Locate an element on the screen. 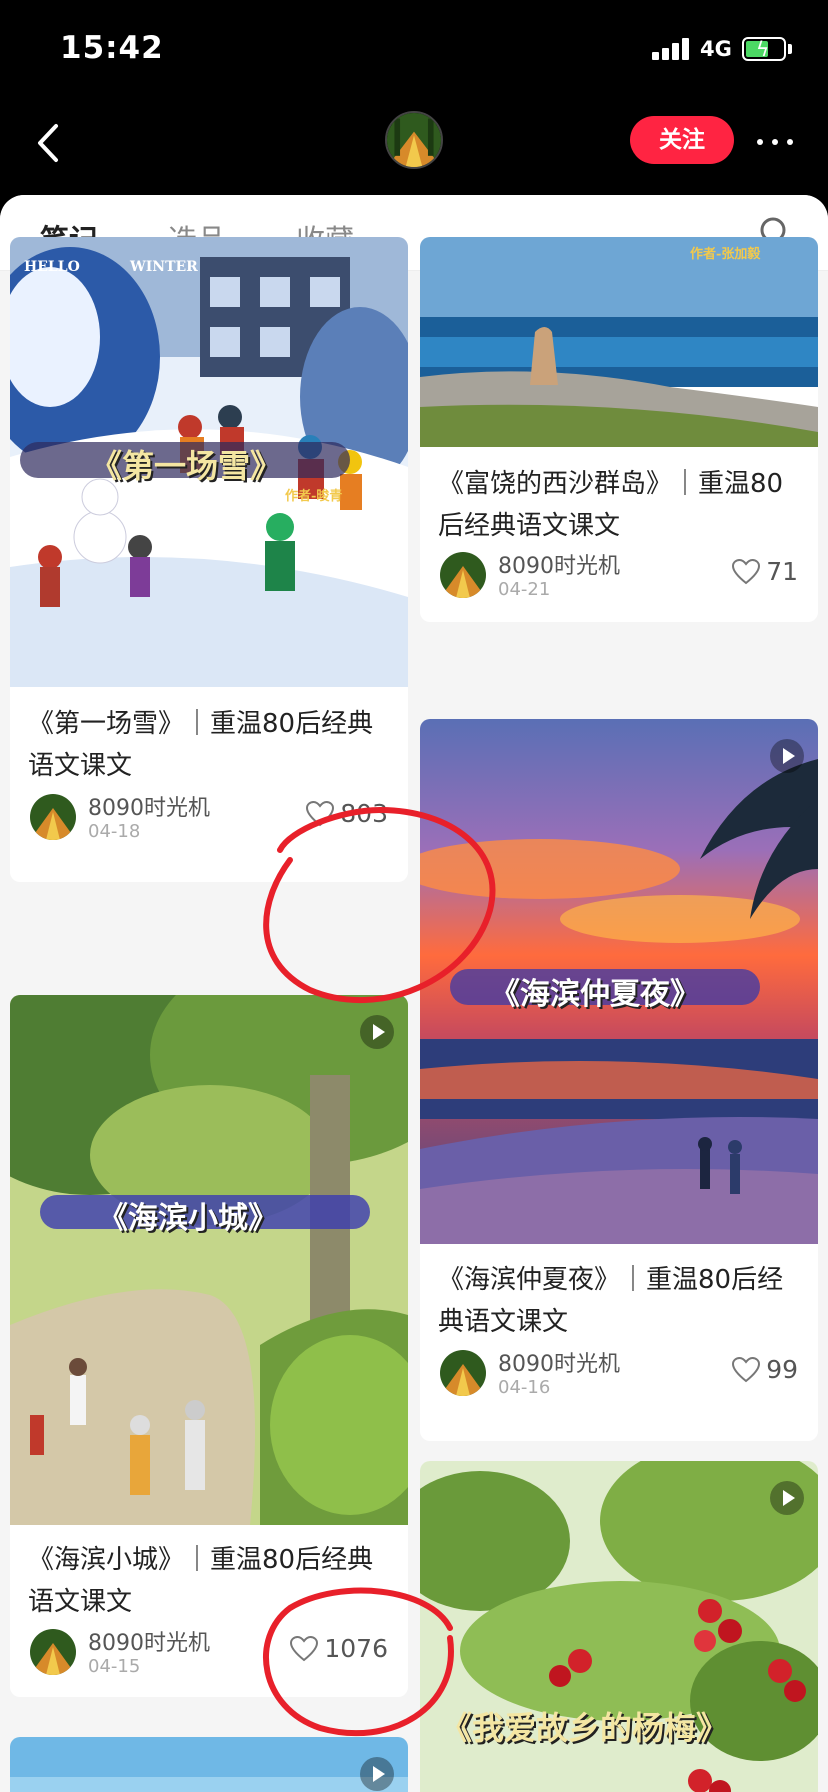  note-cover-image: 《海滨小城》 is located at coordinates (209, 1260).